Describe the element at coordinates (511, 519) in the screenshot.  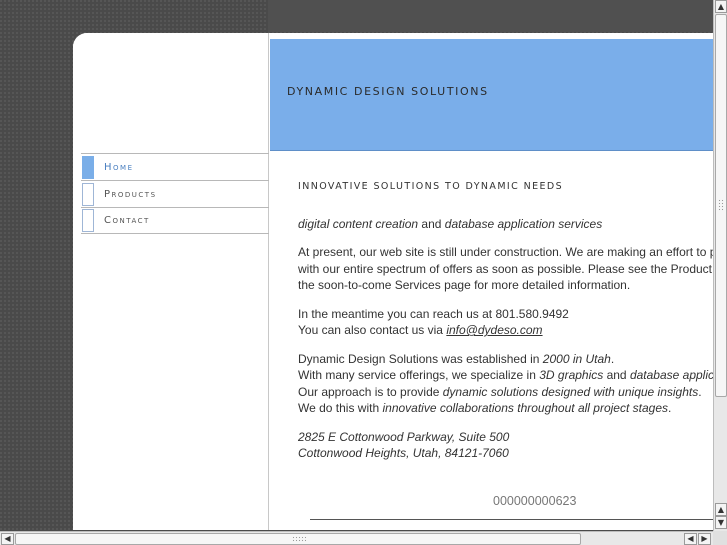
I see `footer-divider` at that location.